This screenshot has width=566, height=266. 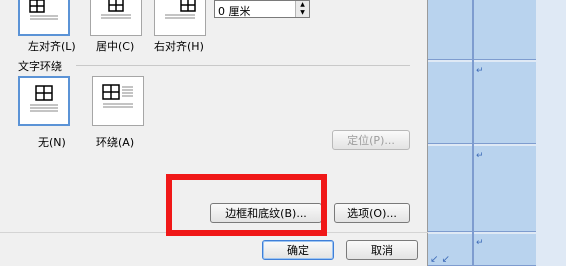 What do you see at coordinates (262, 9) in the screenshot?
I see `indent-spinner: 0 厘米 ▲ ▼` at bounding box center [262, 9].